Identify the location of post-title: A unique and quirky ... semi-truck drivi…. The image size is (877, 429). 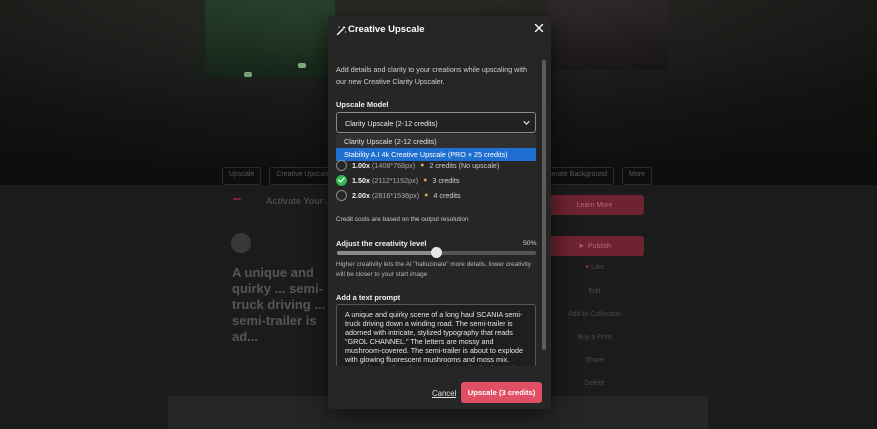
(279, 304).